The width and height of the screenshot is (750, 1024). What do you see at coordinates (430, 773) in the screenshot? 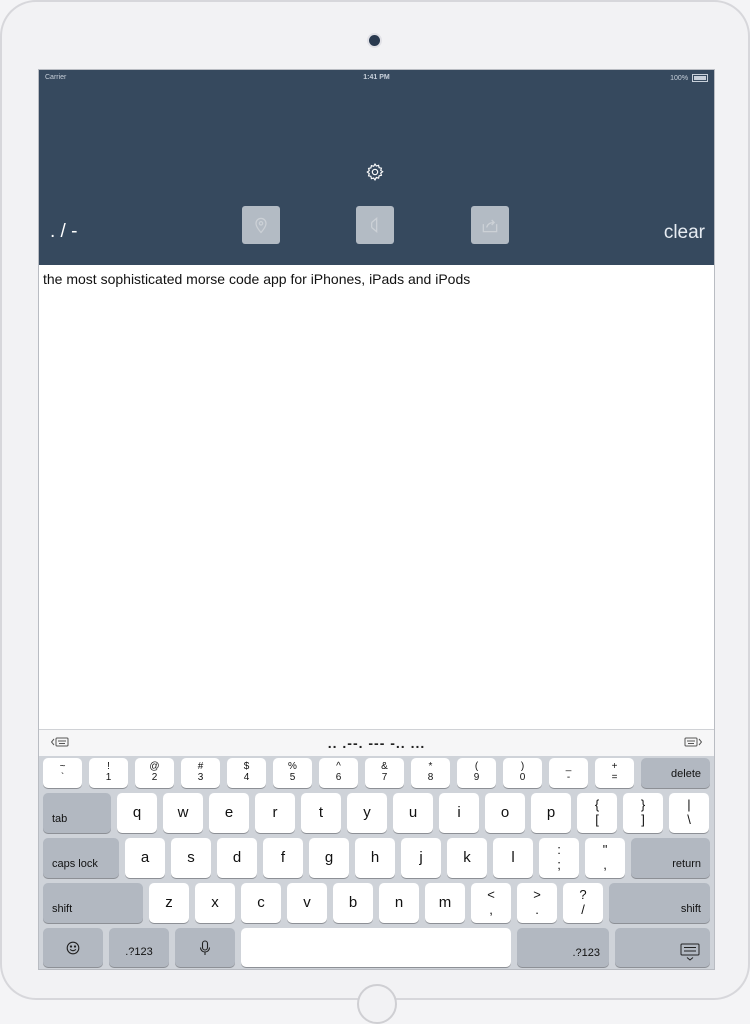
I see `key-8: * 8` at bounding box center [430, 773].